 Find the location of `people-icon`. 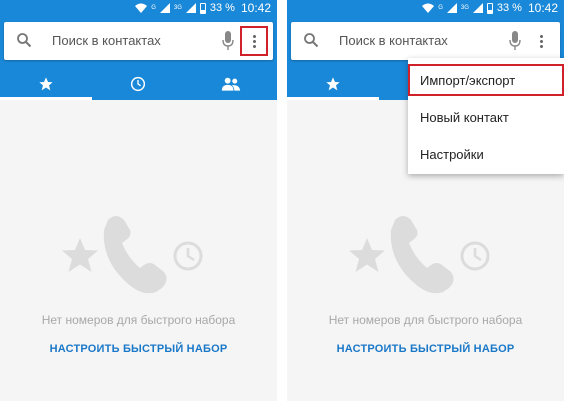

people-icon is located at coordinates (230, 84).